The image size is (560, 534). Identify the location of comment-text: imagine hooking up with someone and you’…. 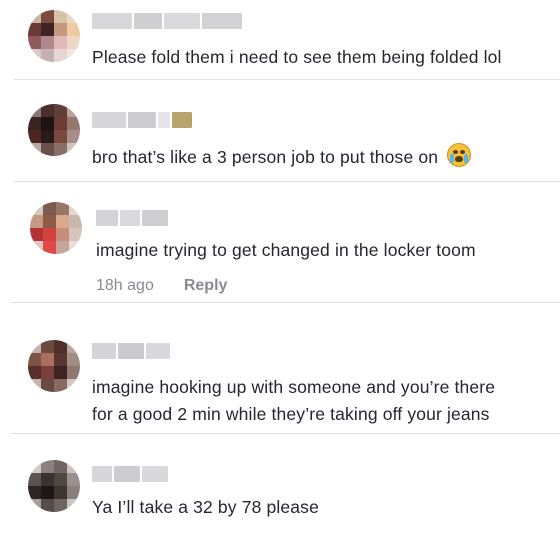
(293, 401).